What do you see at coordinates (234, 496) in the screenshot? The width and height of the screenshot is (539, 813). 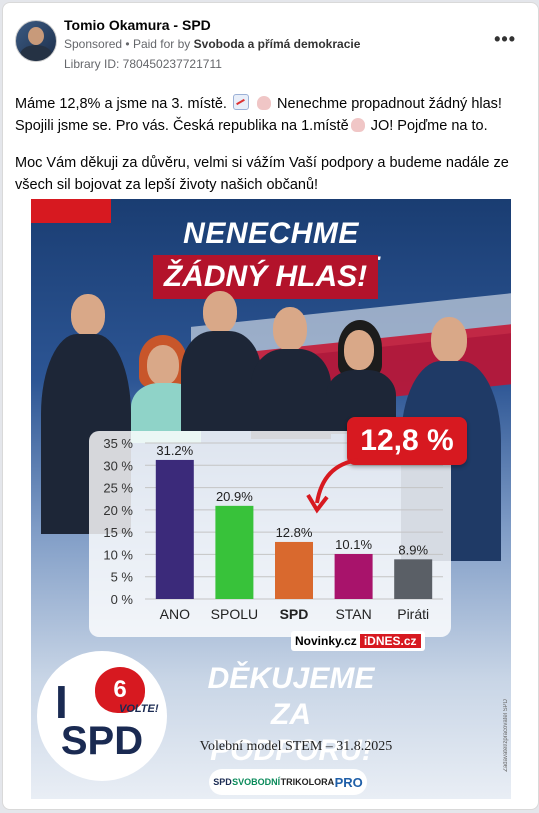 I see `bar-value-label: 20.9%` at bounding box center [234, 496].